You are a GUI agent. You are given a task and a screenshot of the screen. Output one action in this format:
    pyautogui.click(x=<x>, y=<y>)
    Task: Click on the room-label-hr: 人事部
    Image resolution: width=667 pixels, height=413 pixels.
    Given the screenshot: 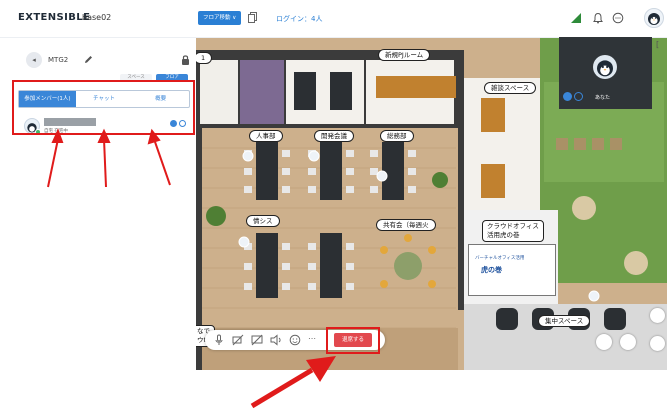 What is the action you would take?
    pyautogui.click(x=266, y=136)
    